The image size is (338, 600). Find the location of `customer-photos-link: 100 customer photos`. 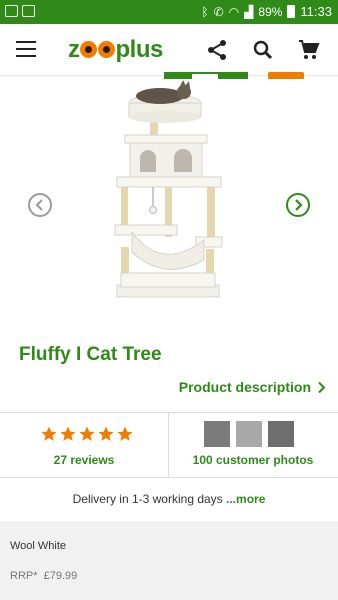

customer-photos-link: 100 customer photos is located at coordinates (253, 460).